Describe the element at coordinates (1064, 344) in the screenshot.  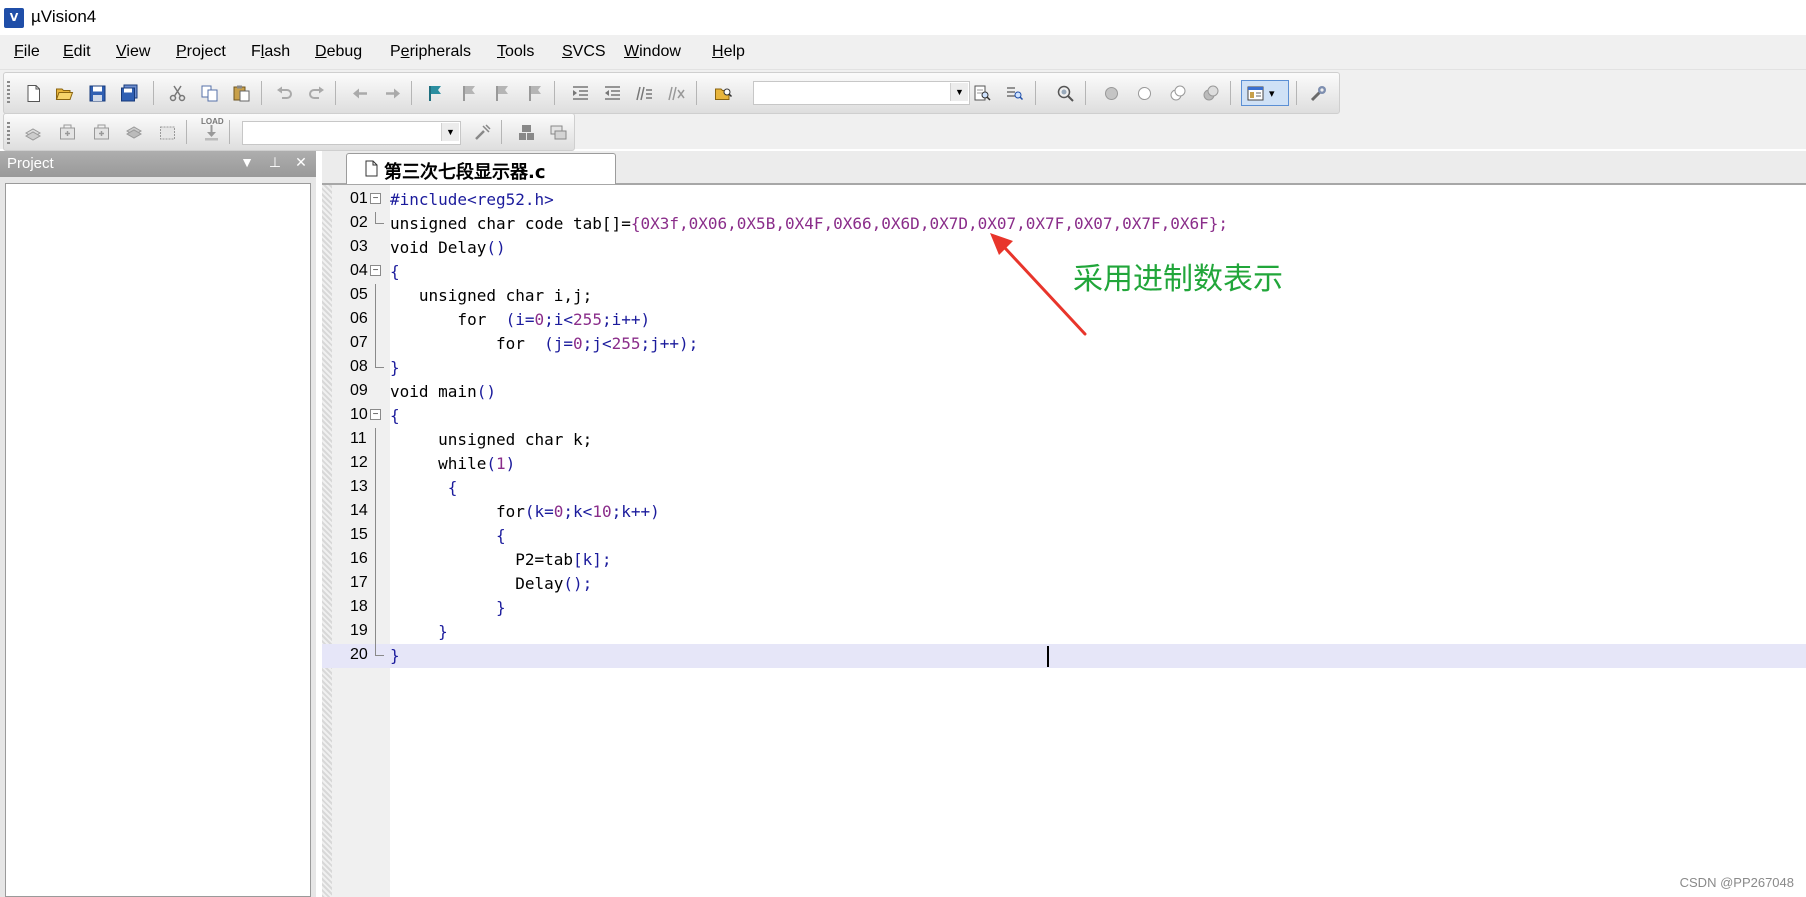
I see `code-line: 07 for (j=0;j<255;j++);` at that location.